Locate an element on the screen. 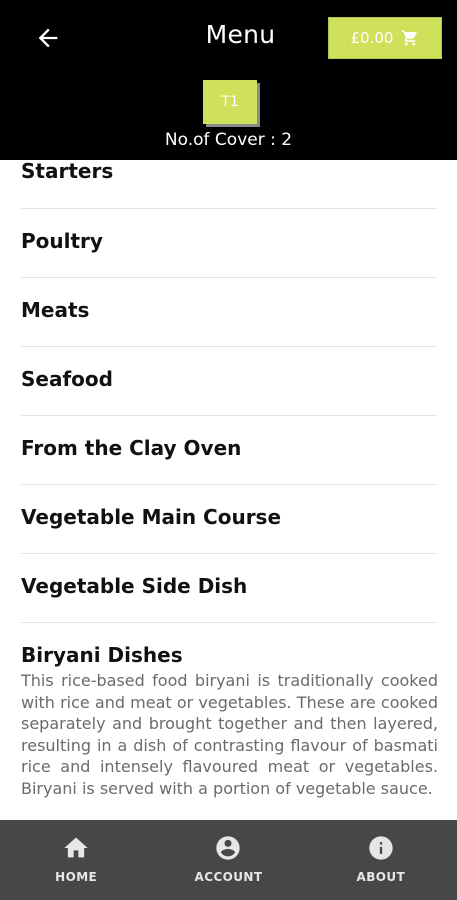  nav-home: HOME is located at coordinates (76, 860).